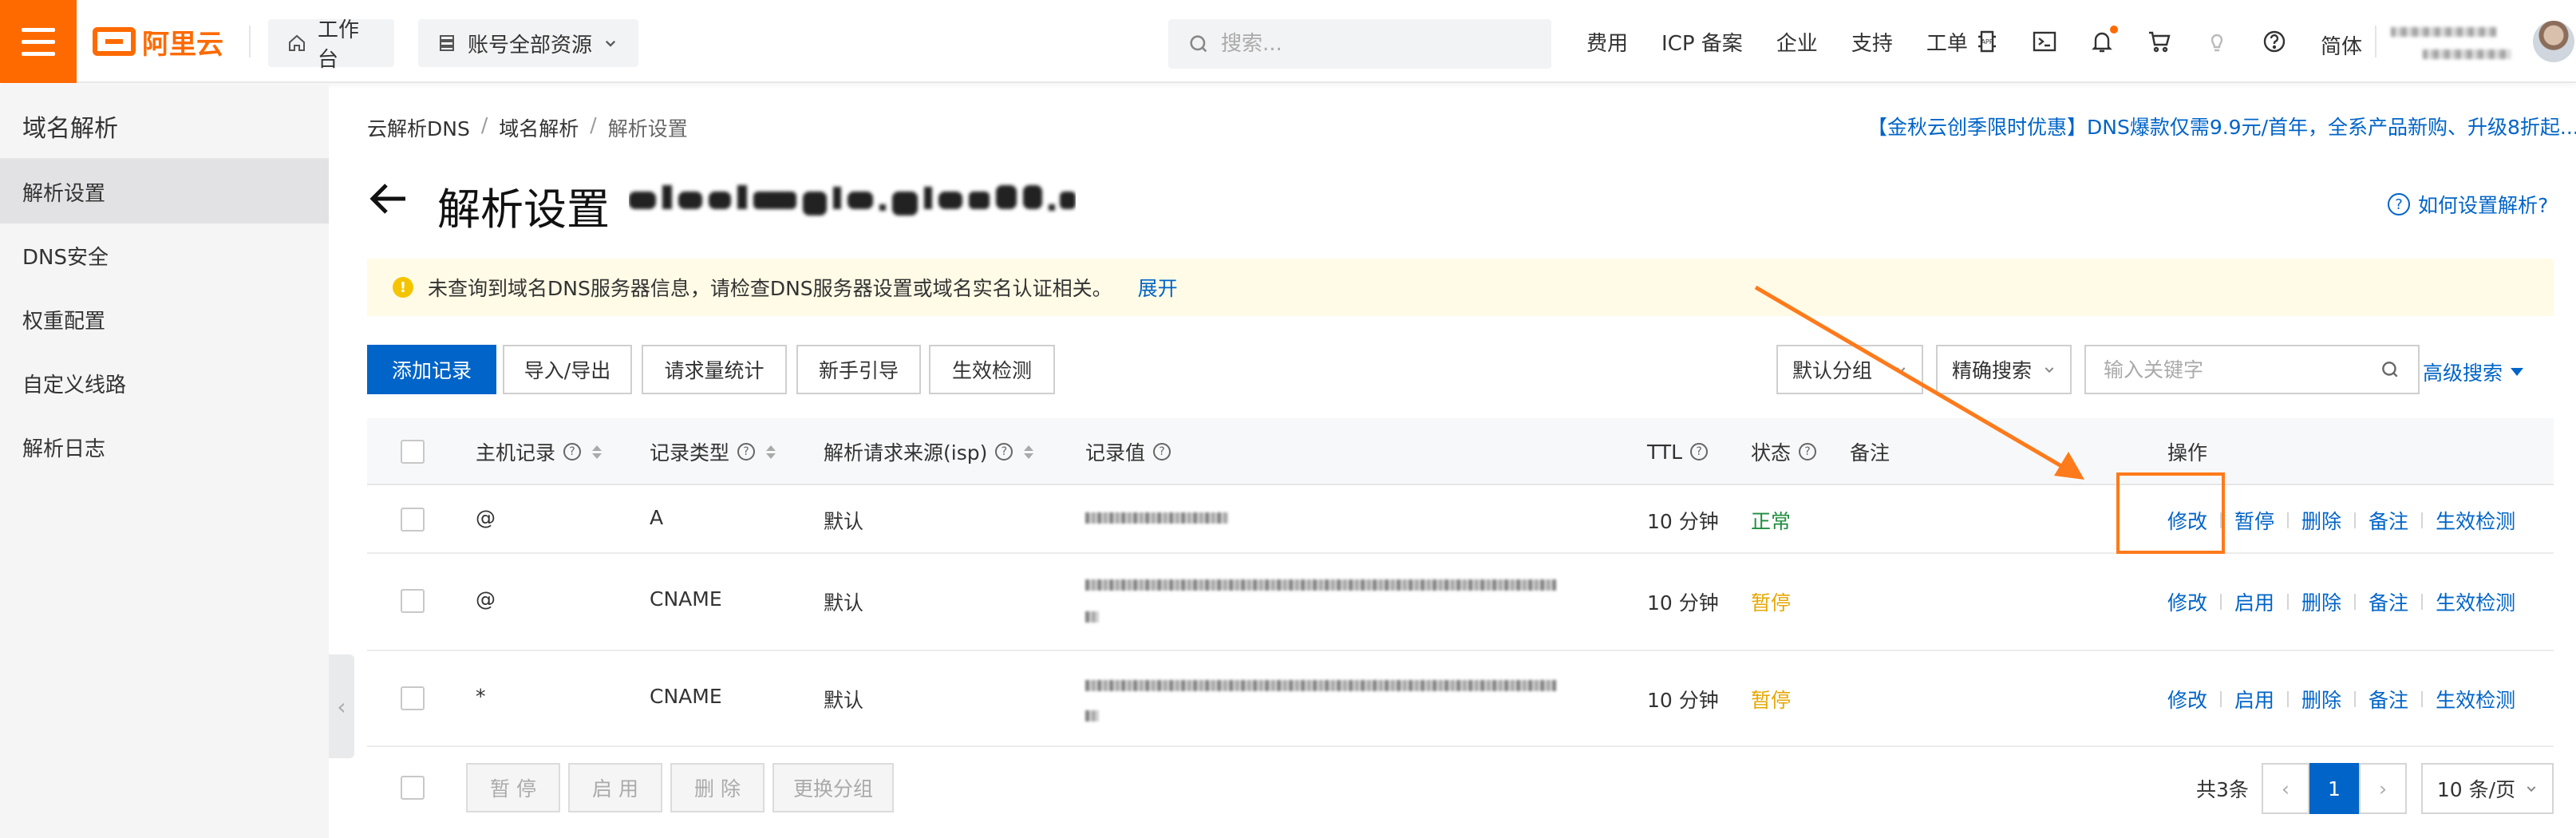 The height and width of the screenshot is (838, 2576). Describe the element at coordinates (1947, 42) in the screenshot. I see `nav-tickets: 工单` at that location.